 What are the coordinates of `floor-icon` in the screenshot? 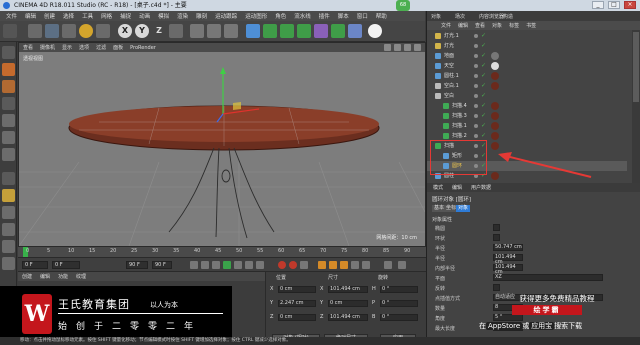 It's located at (338, 31).